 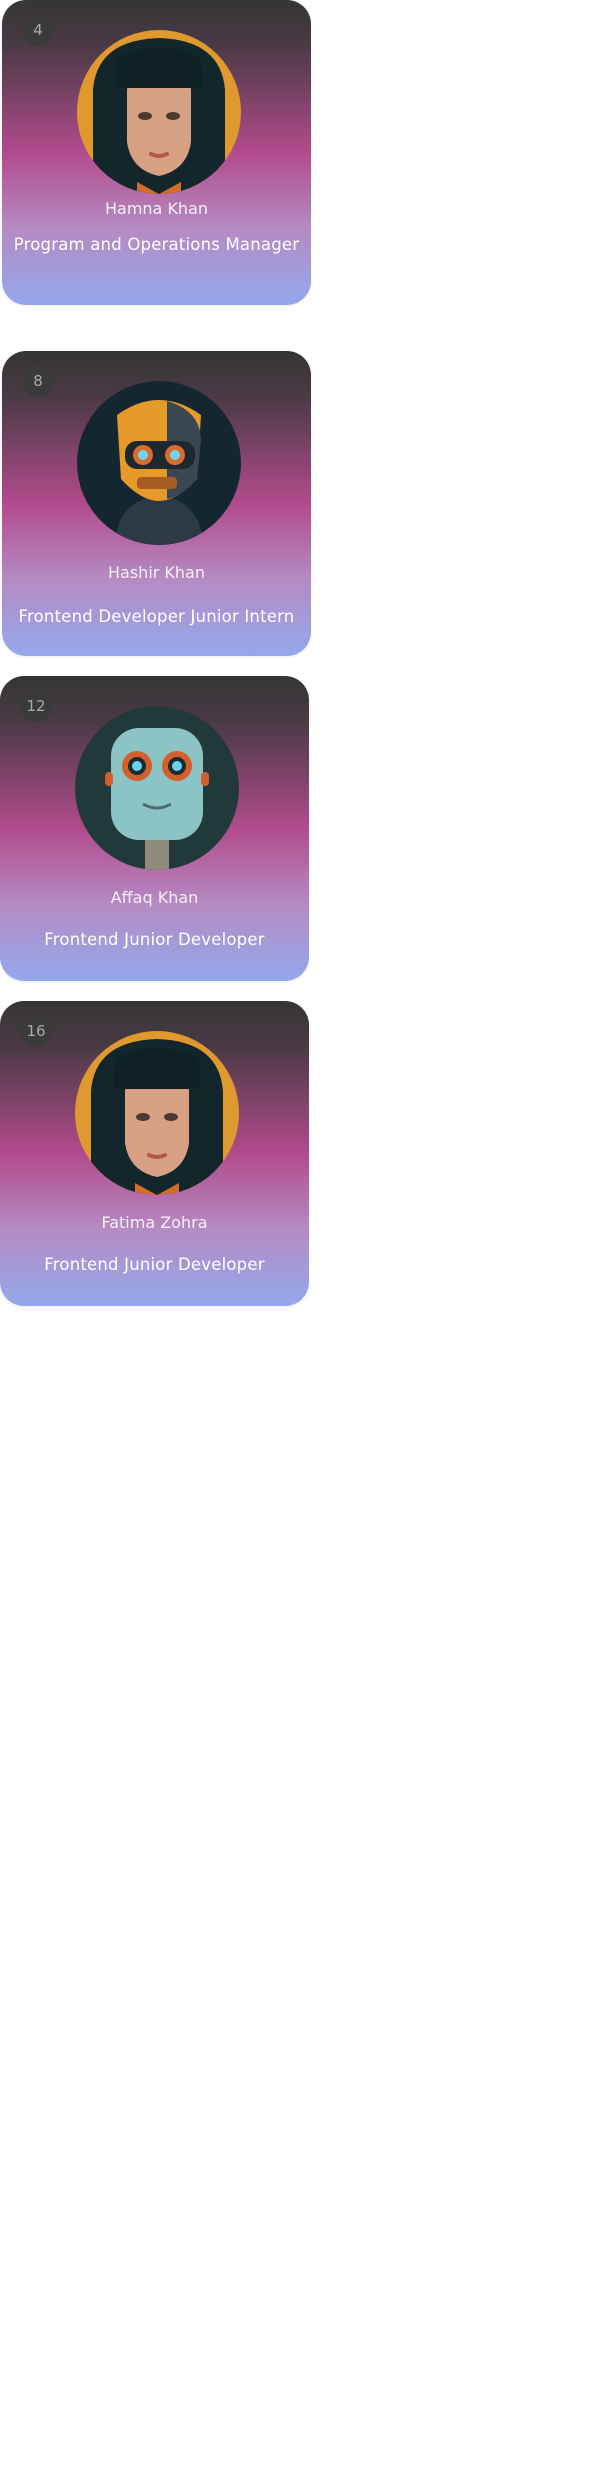 I want to click on member-name: Affaq Khan, so click(x=154, y=897).